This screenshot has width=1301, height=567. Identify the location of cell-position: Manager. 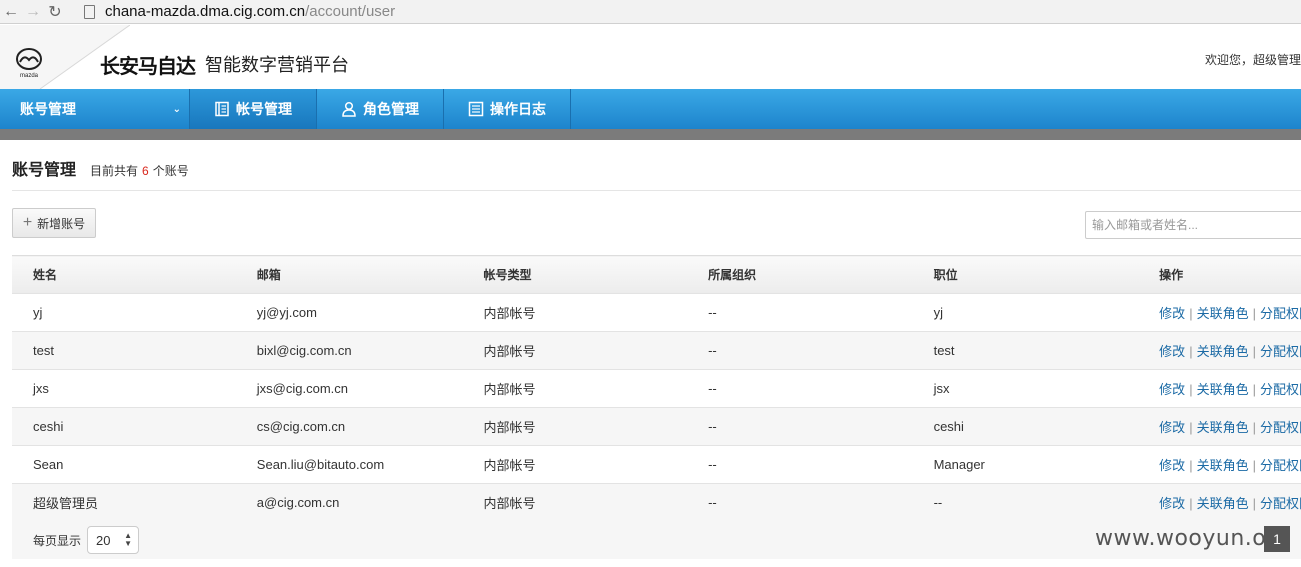
(1025, 464).